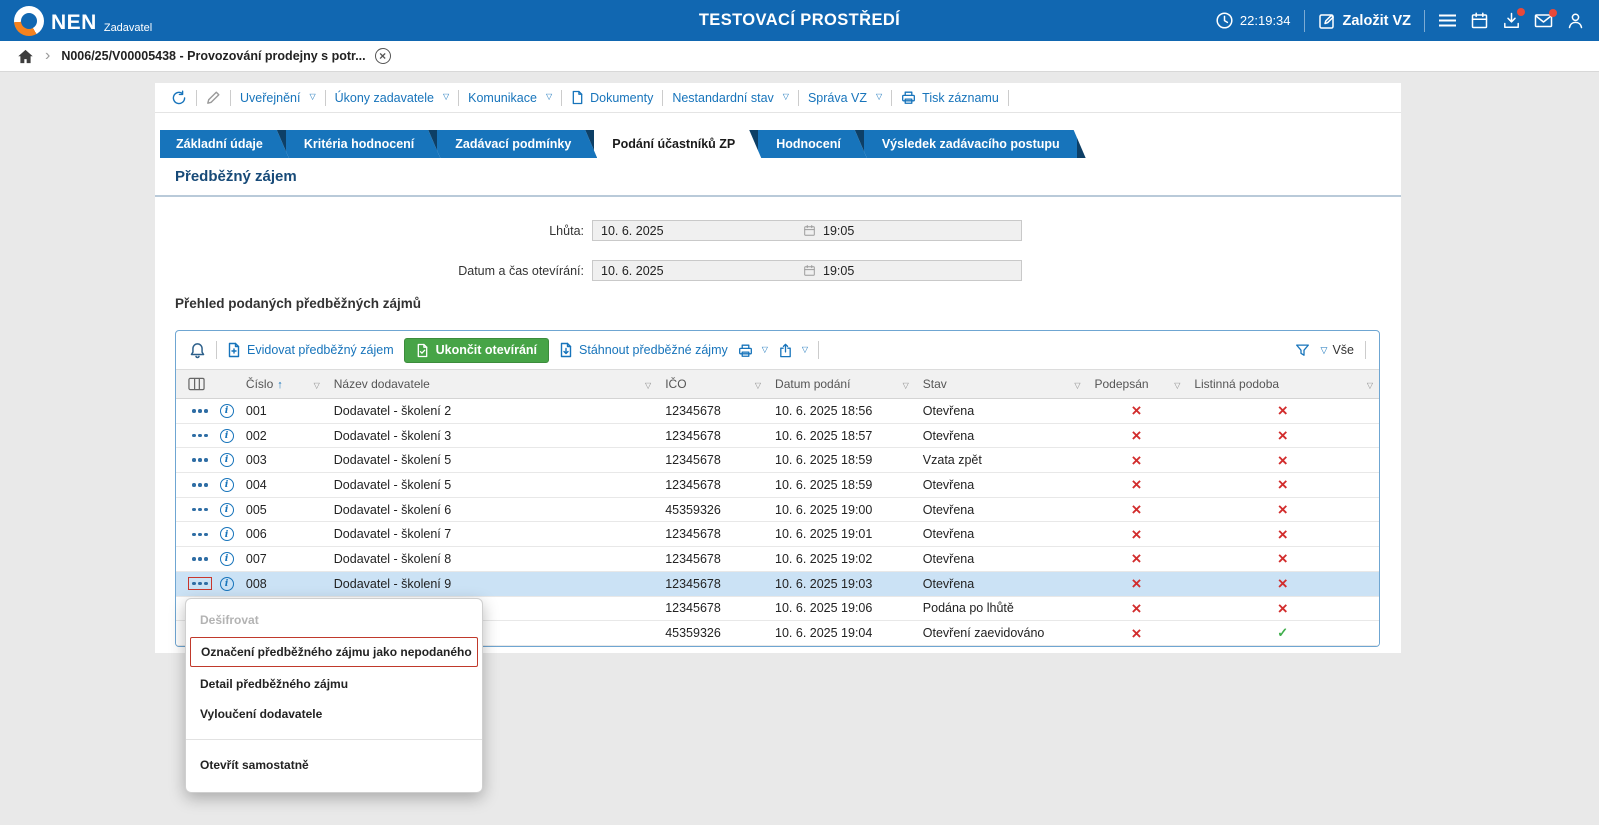 The image size is (1599, 825). Describe the element at coordinates (1364, 21) in the screenshot. I see `create-vz-button: Založit VZ` at that location.